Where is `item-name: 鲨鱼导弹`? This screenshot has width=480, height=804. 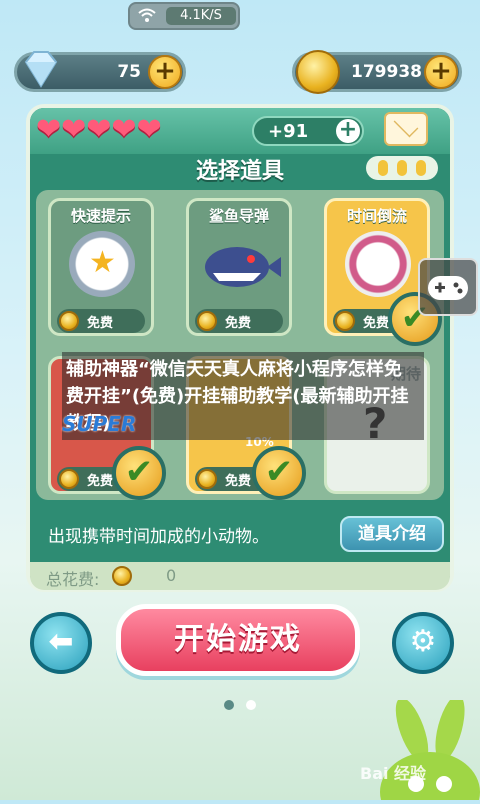
item-name: 鲨鱼导弹 is located at coordinates (238, 216).